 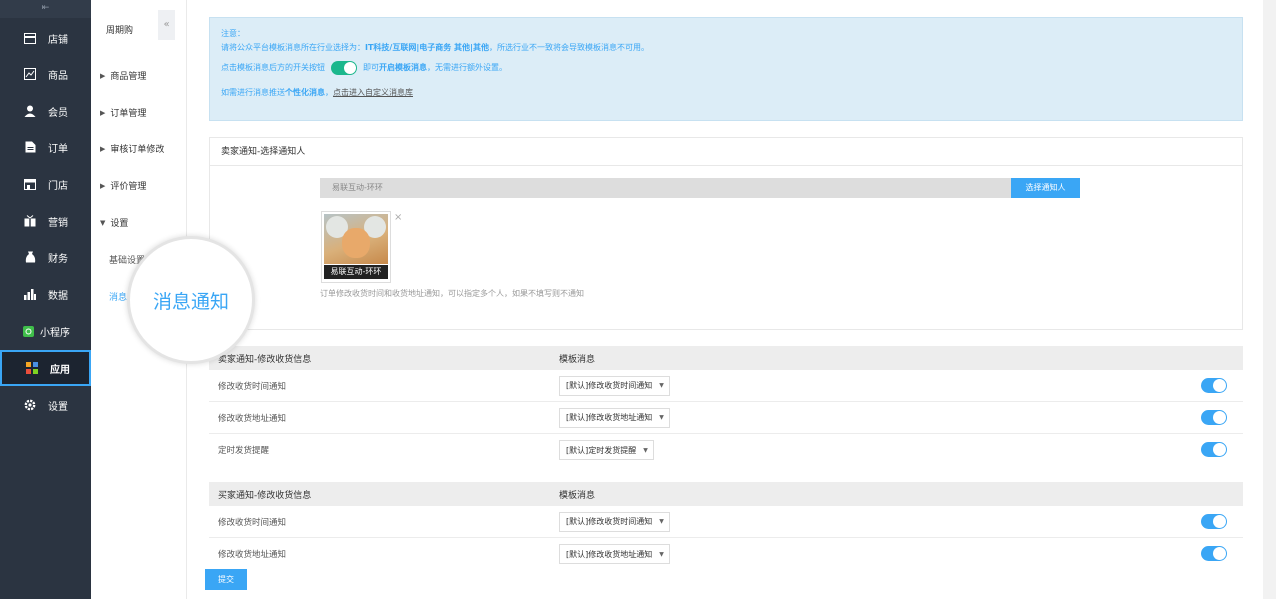 I want to click on nav-label: 营销, so click(x=58, y=223).